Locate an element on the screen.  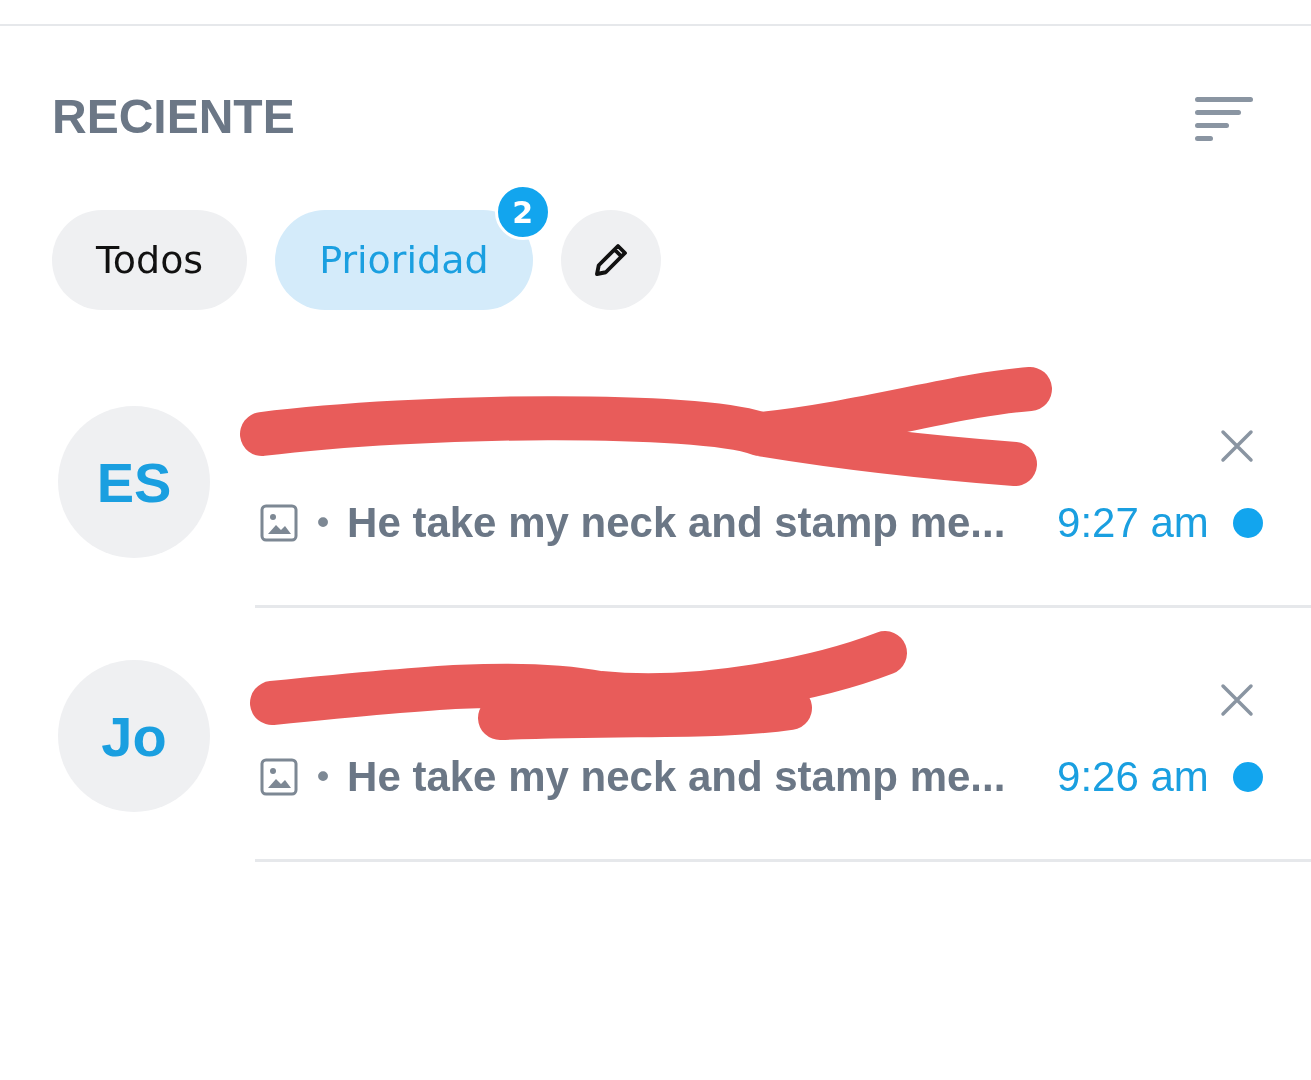
message-time: 9:27 am is located at coordinates (1133, 523).